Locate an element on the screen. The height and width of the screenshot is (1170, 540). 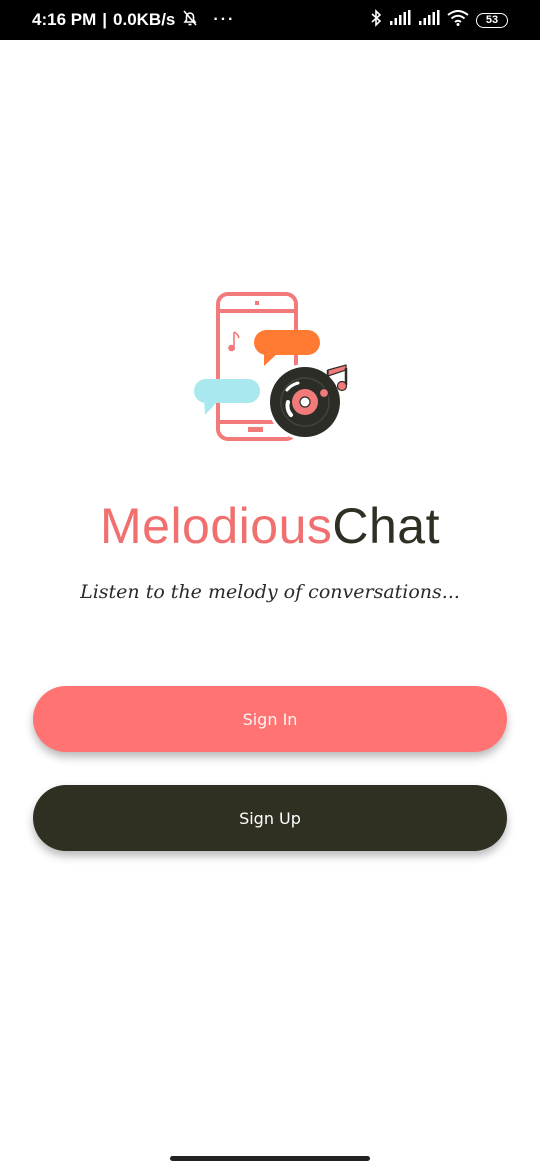
chat-bubble-orange-icon is located at coordinates (287, 348).